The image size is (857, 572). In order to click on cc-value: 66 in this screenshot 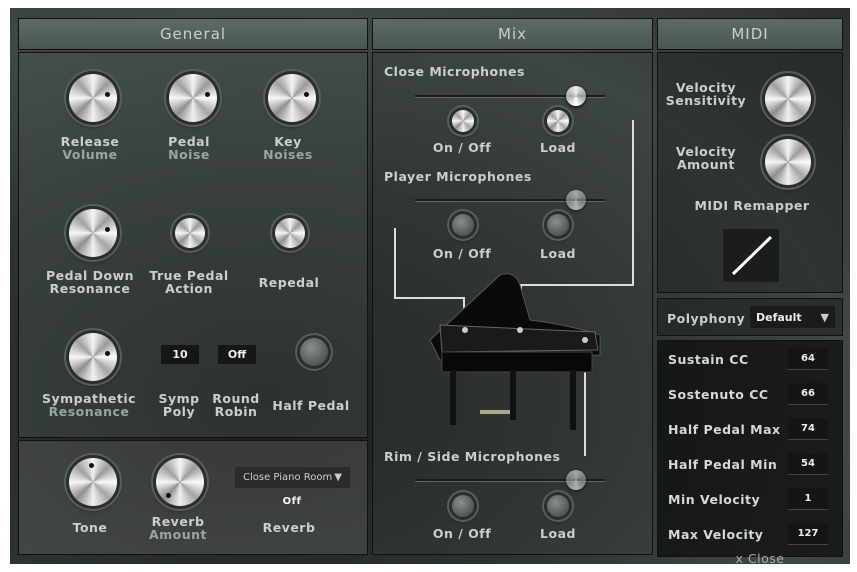, I will do `click(808, 394)`.